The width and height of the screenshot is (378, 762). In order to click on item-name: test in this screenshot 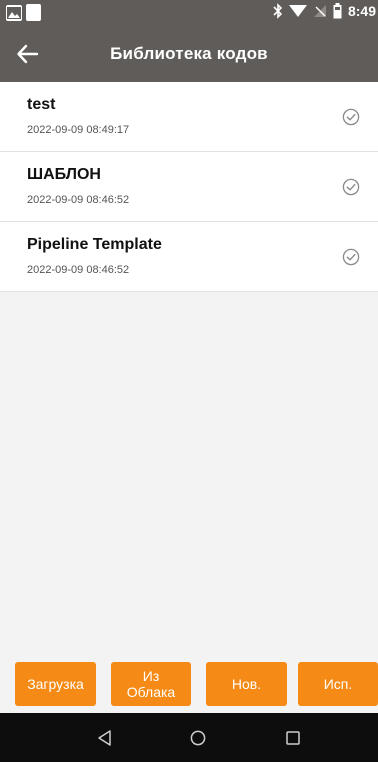, I will do `click(41, 104)`.